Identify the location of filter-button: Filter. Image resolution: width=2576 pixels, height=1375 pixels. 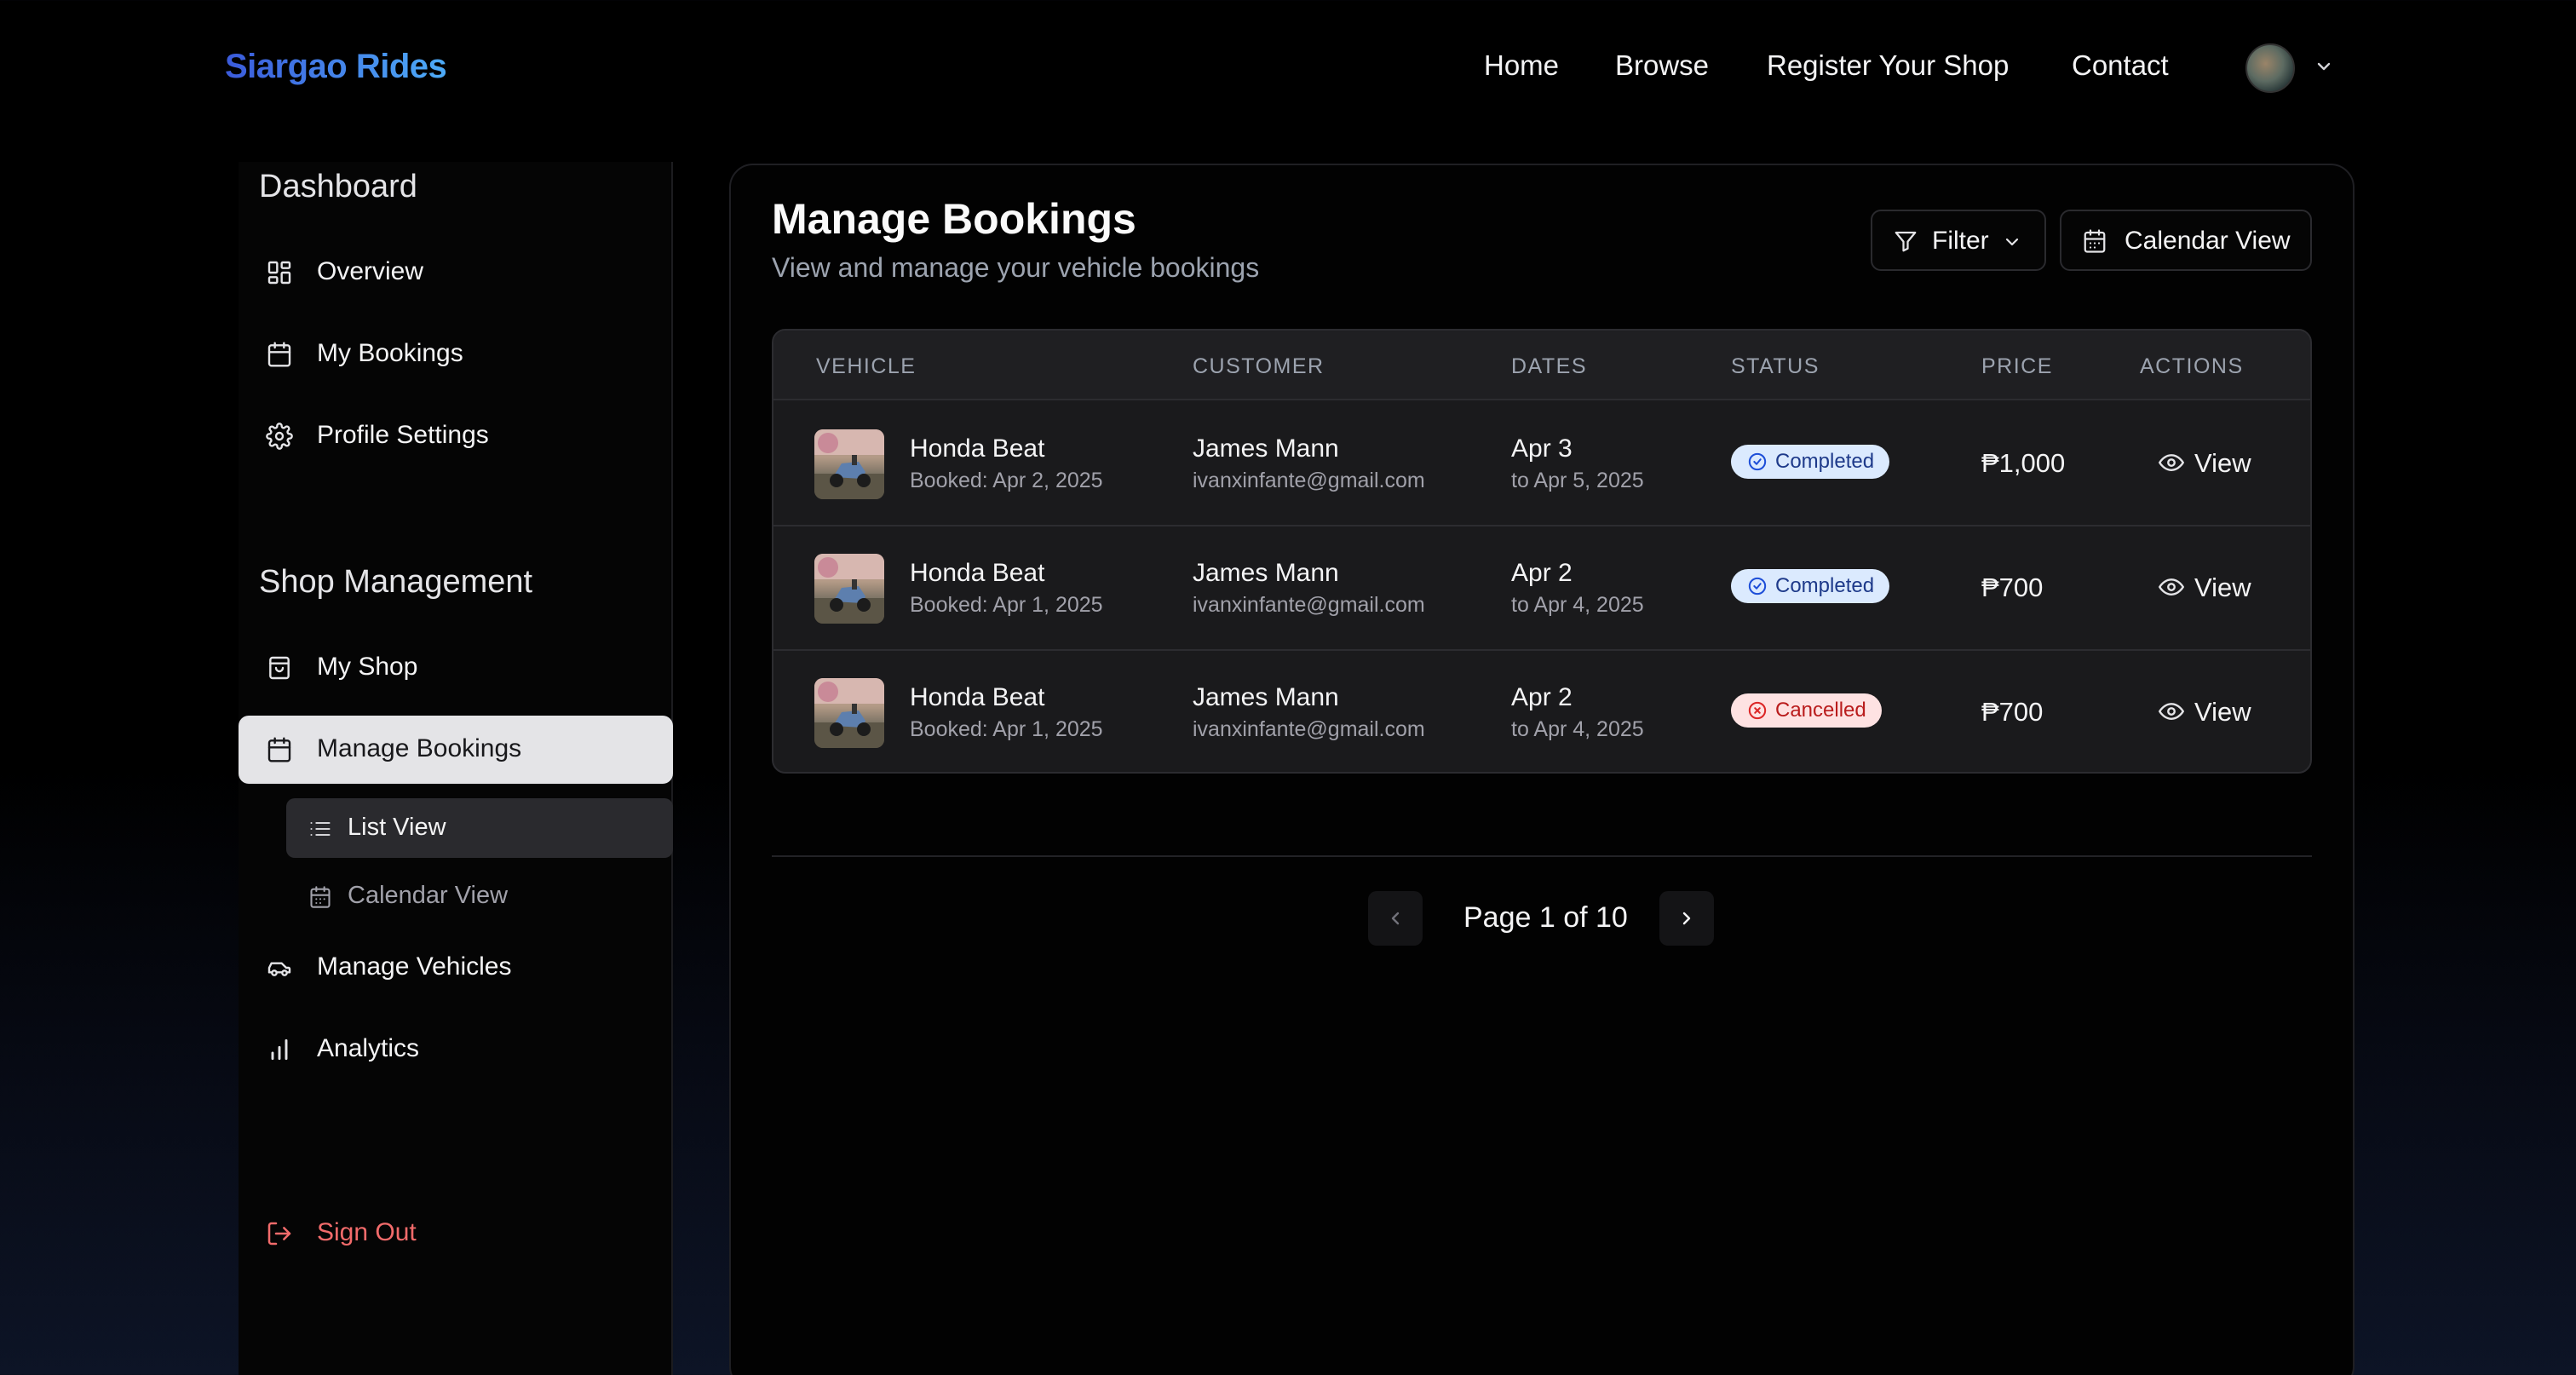
(1958, 240).